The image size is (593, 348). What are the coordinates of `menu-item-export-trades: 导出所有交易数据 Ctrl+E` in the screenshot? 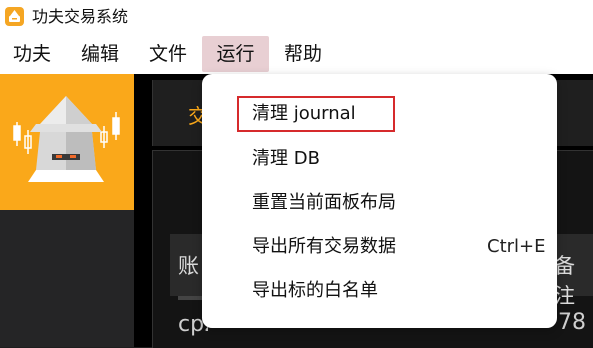 It's located at (402, 247).